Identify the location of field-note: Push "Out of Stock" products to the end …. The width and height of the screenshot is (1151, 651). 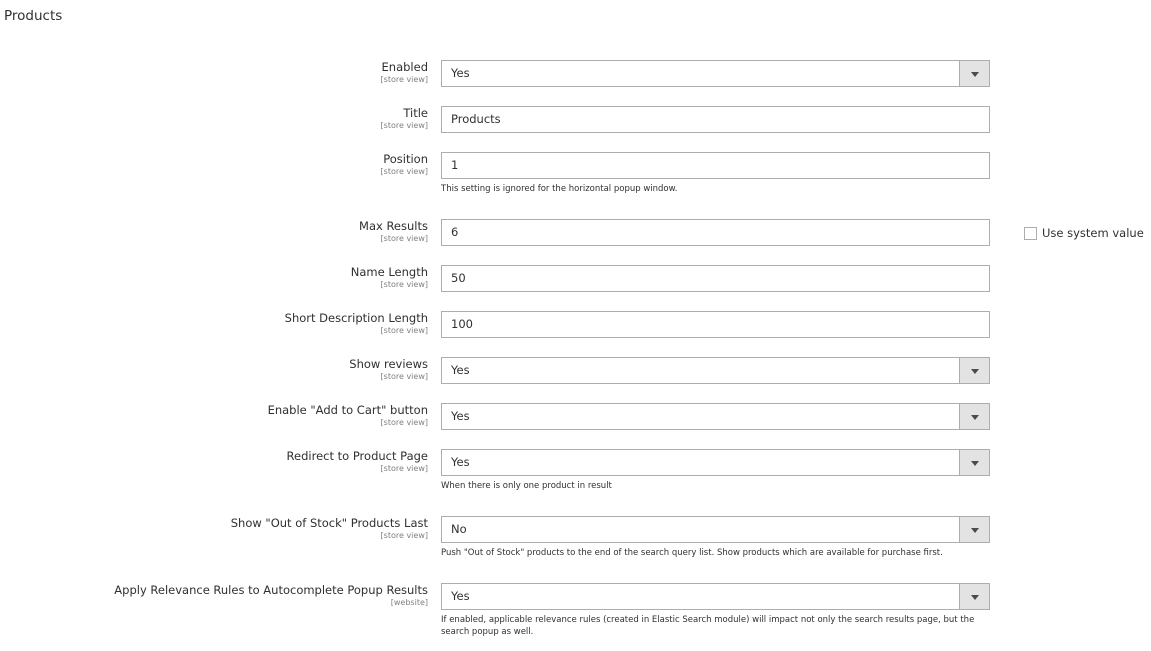
(692, 553).